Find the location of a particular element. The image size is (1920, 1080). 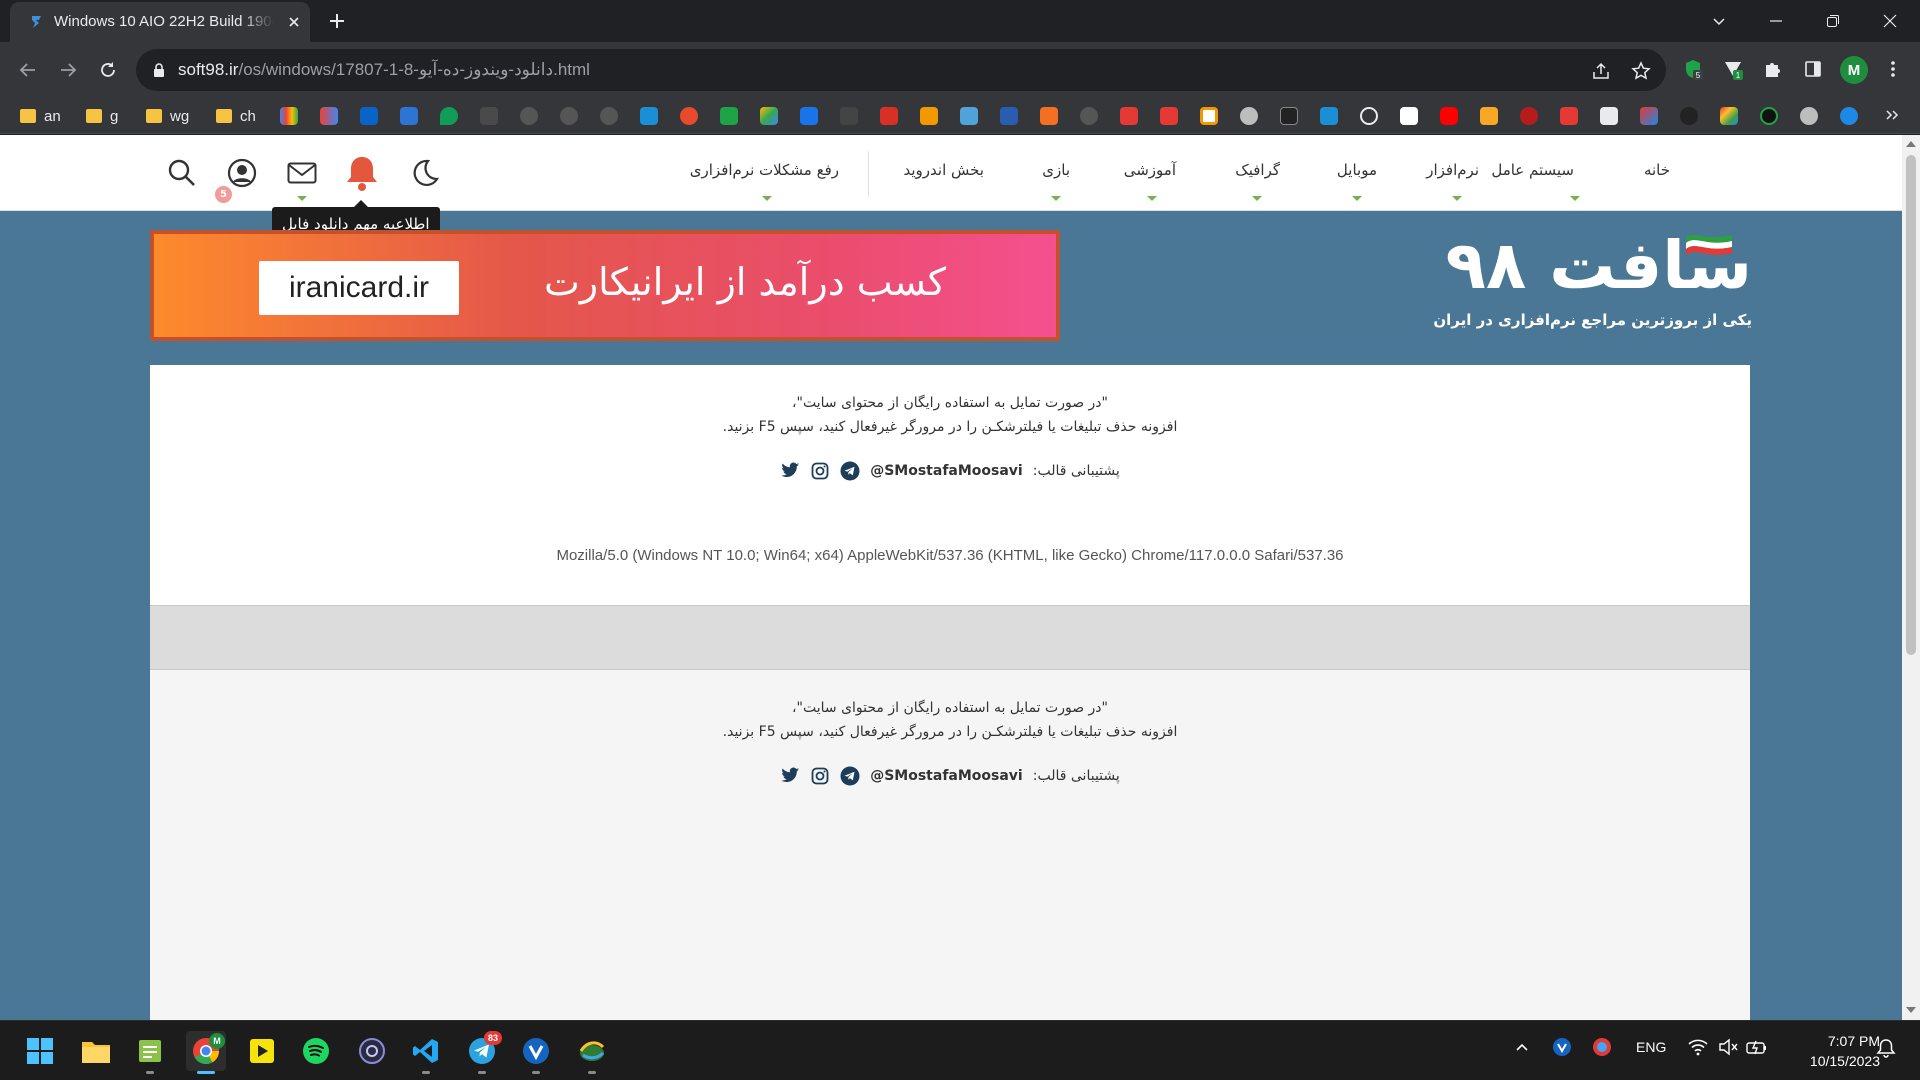

vpn-tray-icon is located at coordinates (1562, 1048).